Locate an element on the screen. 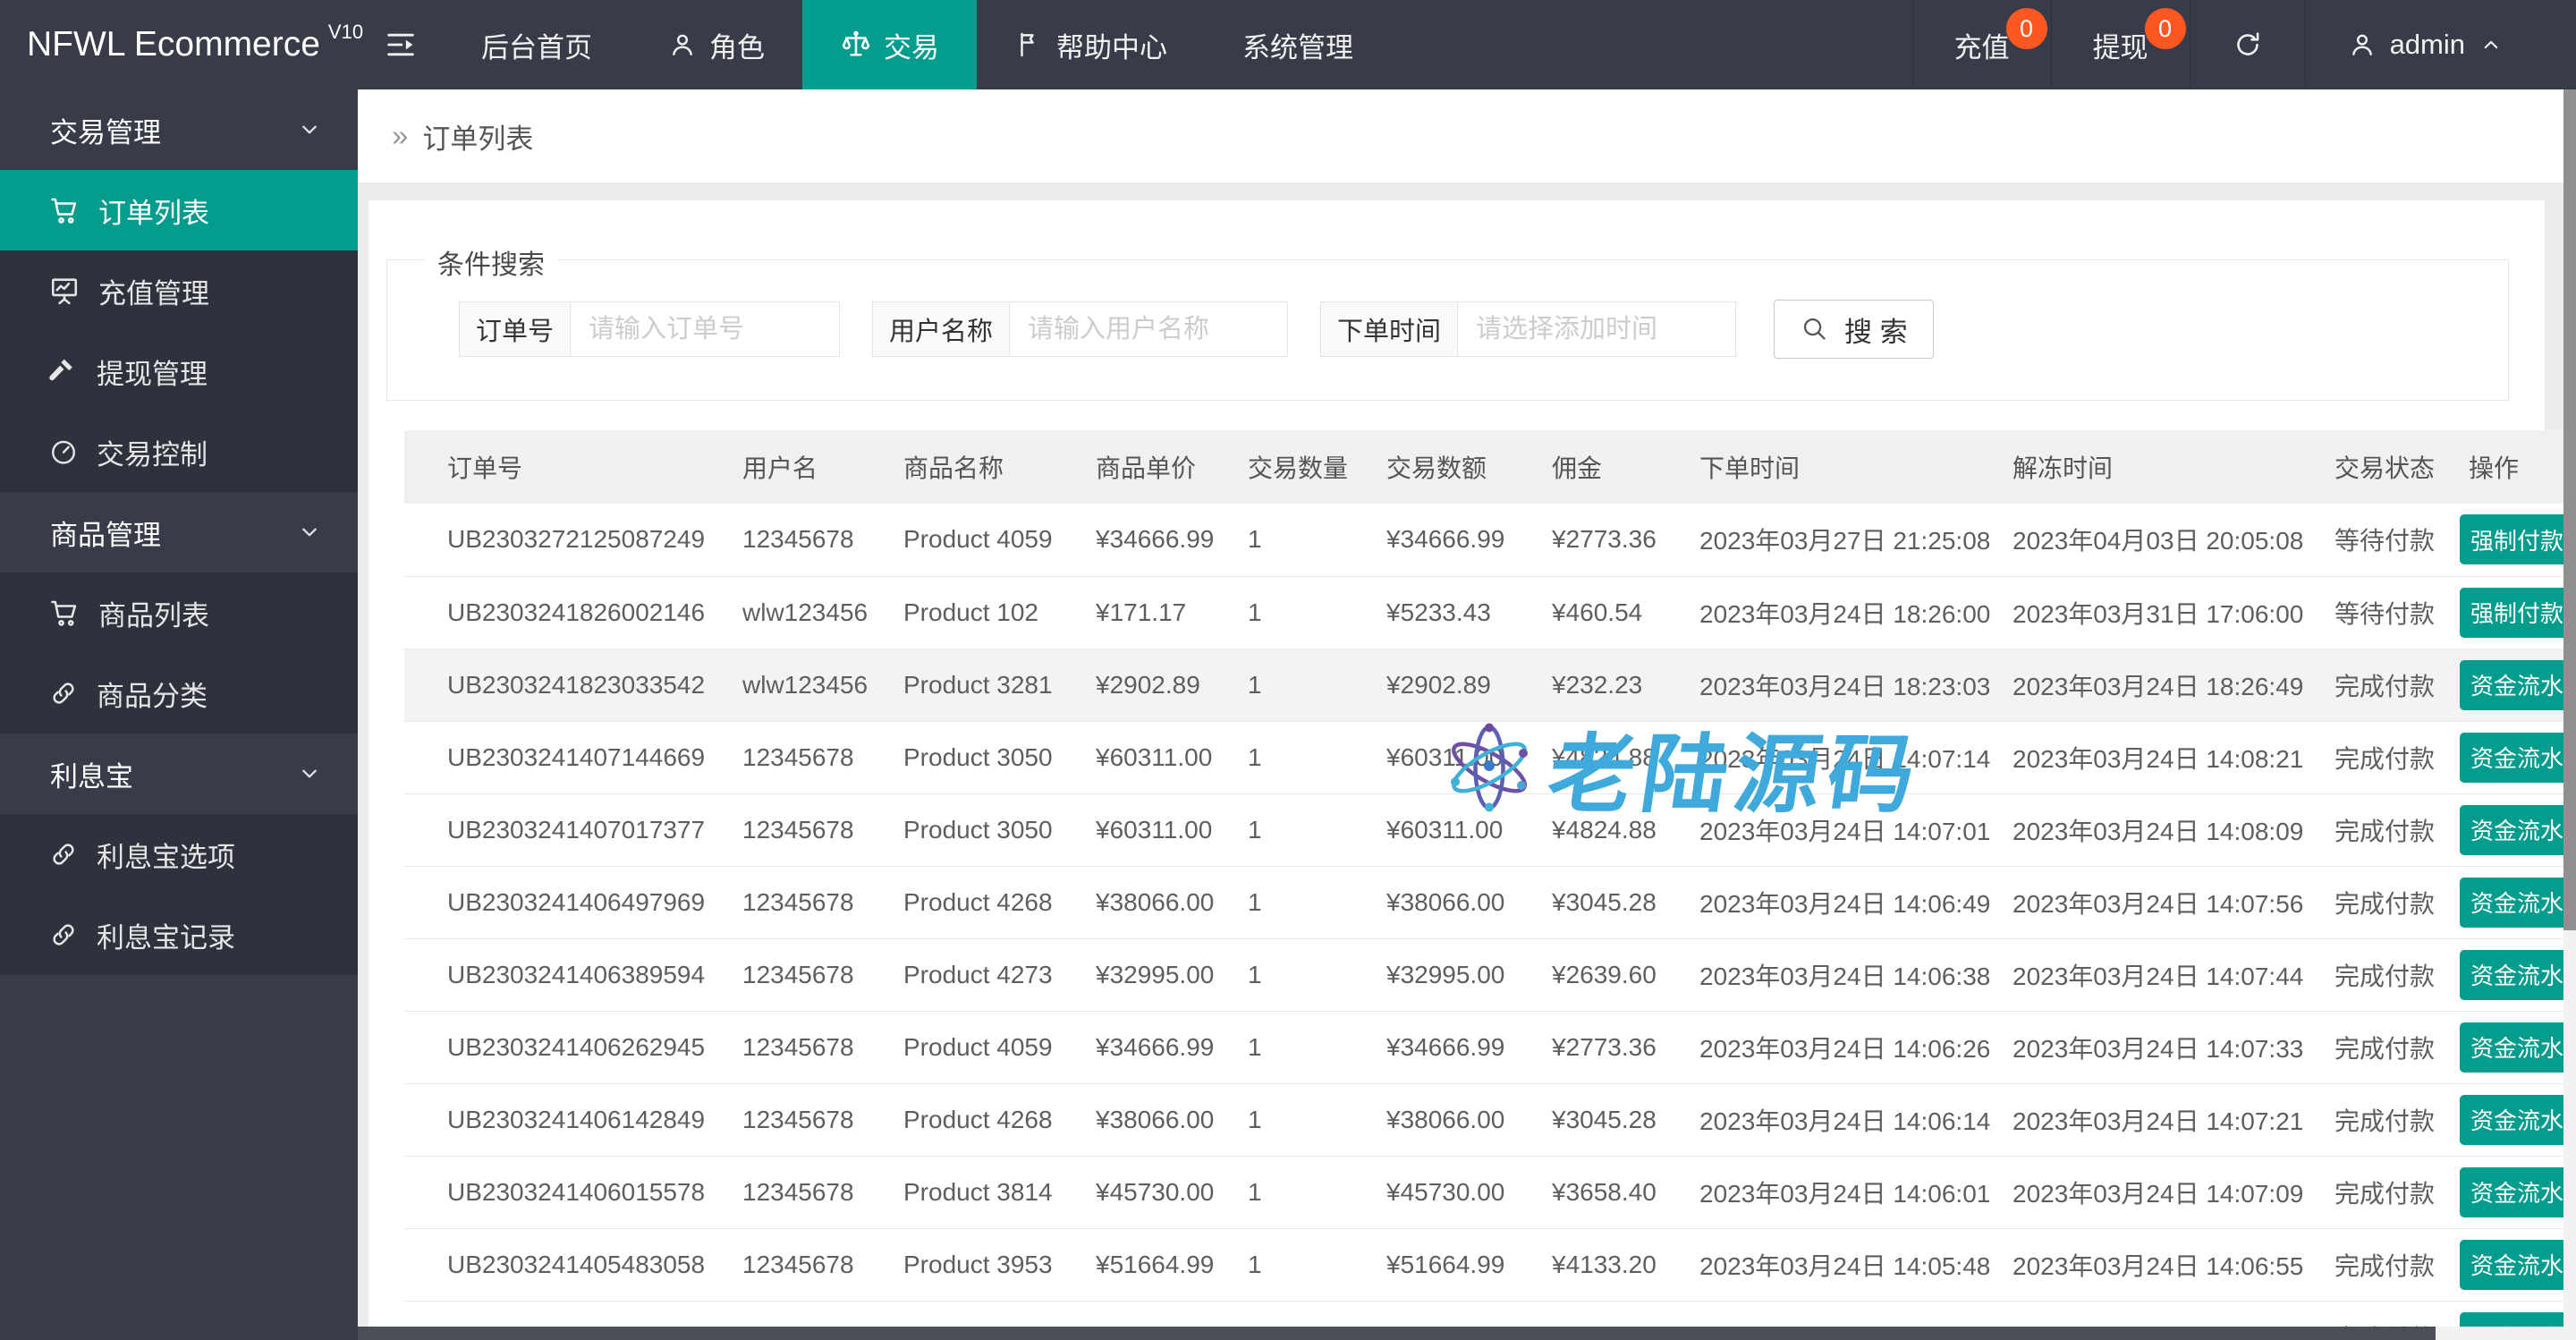  sidebar-group-1: 商品管理 is located at coordinates (179, 532).